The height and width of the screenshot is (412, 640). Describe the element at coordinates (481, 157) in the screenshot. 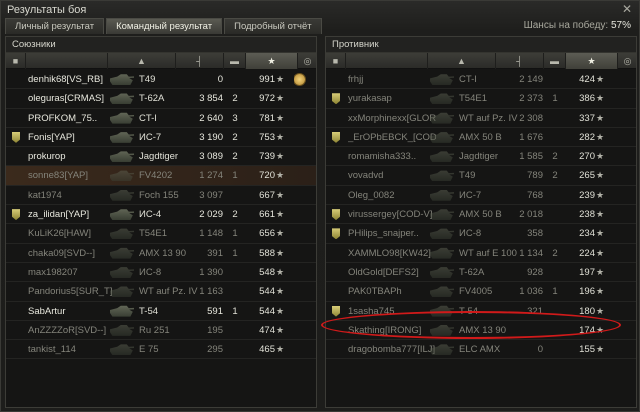

I see `table-row: romamisha333.. Jagdtiger 1 585 2 270 ★` at that location.